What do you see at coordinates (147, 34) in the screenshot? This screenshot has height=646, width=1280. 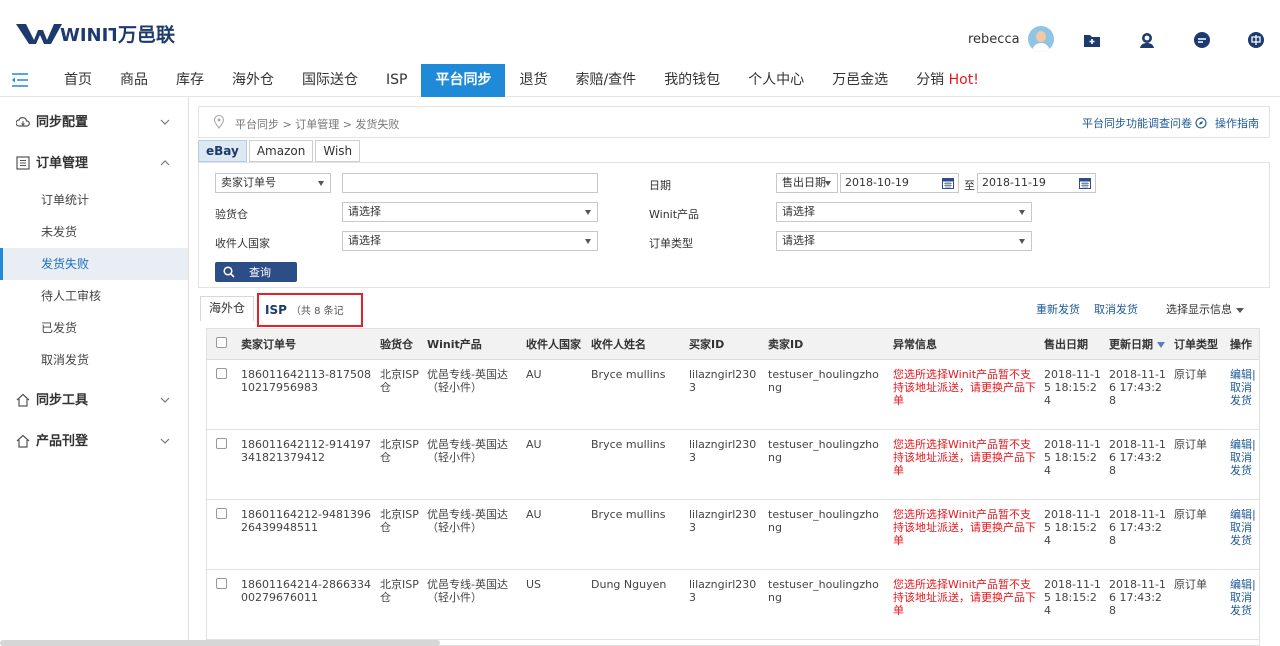 I see `logo-text: 万邑联` at bounding box center [147, 34].